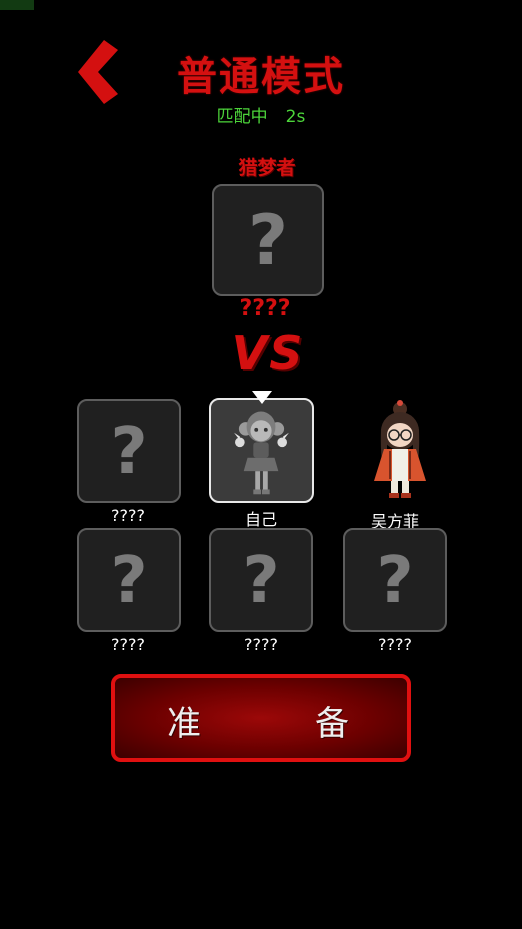 Image resolution: width=522 pixels, height=929 pixels. What do you see at coordinates (184, 724) in the screenshot?
I see `ready-button-char1: 准` at bounding box center [184, 724].